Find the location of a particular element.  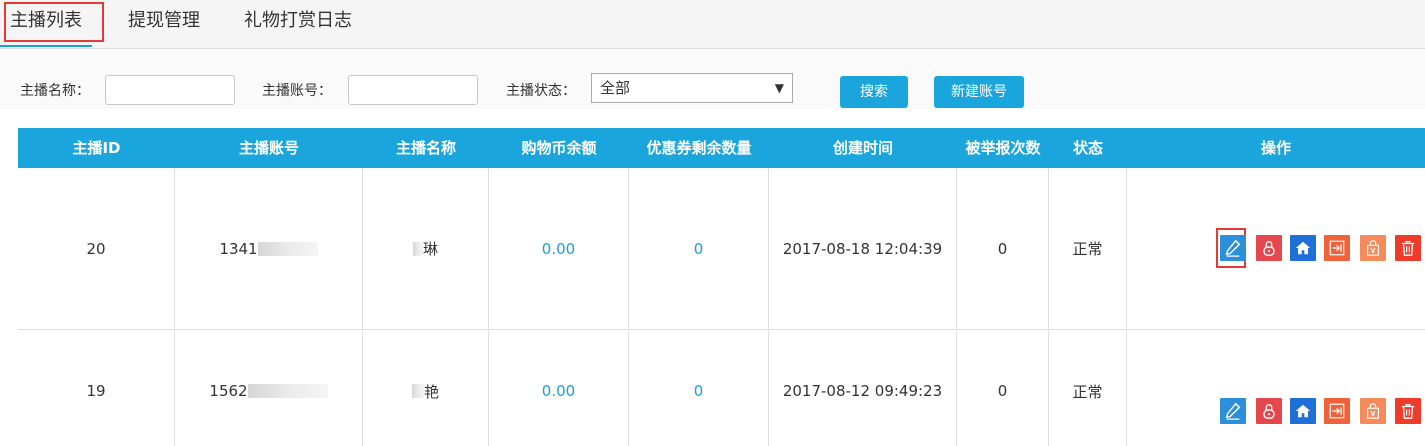

anchor-status-select: 全部 ▼ is located at coordinates (692, 88).